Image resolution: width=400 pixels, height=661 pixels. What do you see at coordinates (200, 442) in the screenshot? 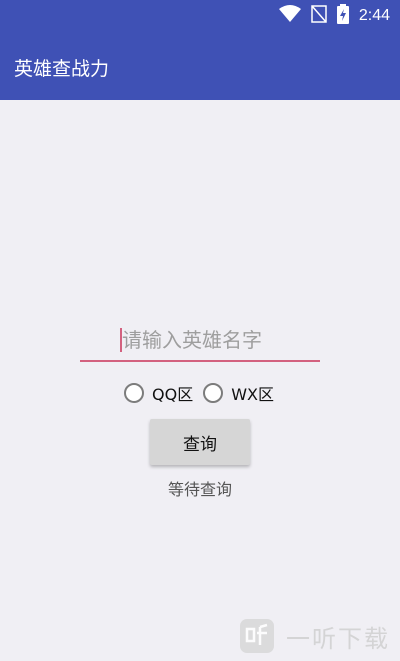
I see `query-button: 查询` at bounding box center [200, 442].